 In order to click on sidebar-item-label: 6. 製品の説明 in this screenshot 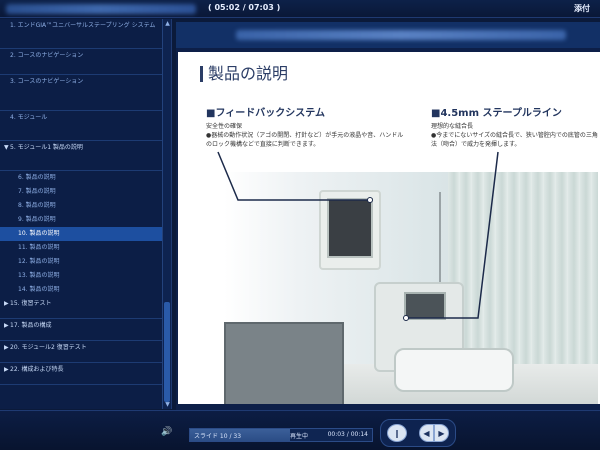, I will do `click(37, 177)`.